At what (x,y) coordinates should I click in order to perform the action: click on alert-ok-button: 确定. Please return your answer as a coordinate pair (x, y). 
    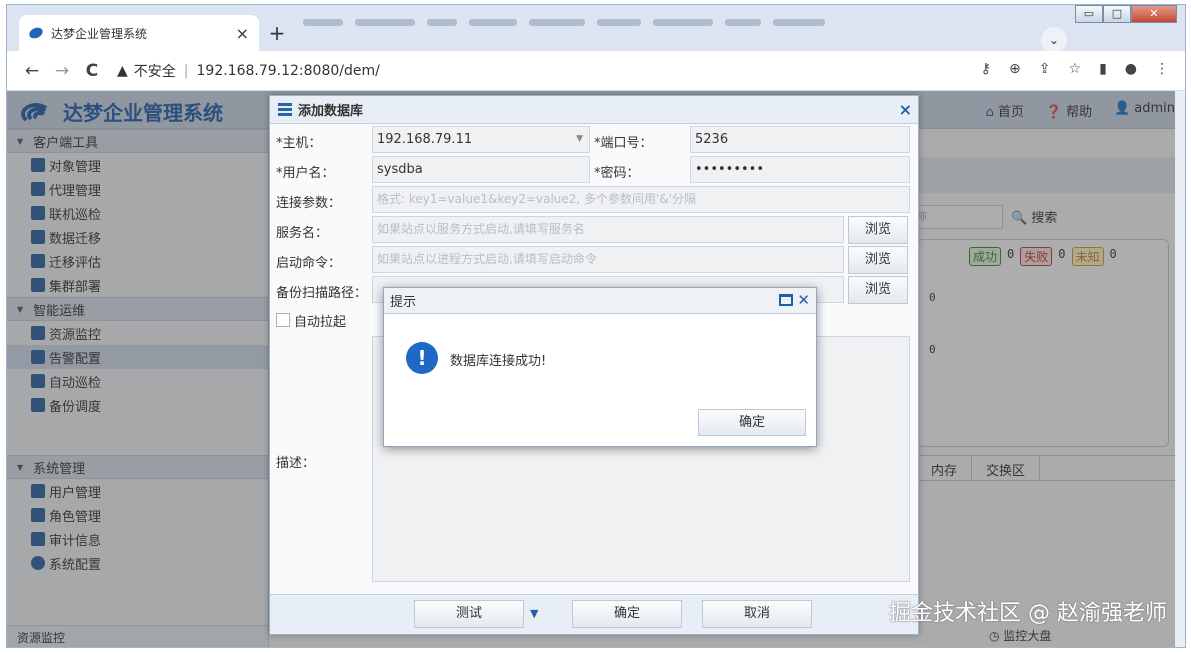
    Looking at the image, I should click on (752, 422).